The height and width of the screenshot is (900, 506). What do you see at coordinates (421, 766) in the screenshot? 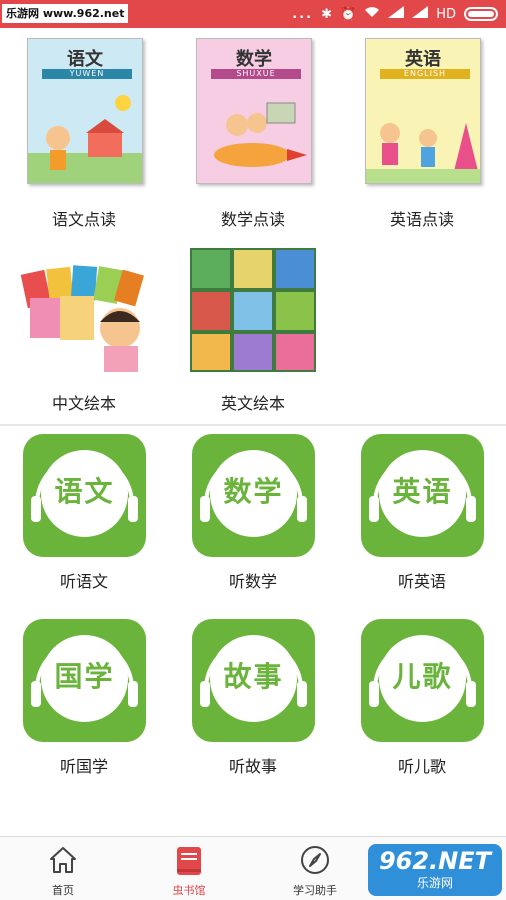
I see `audio-label: 听儿歌` at bounding box center [421, 766].